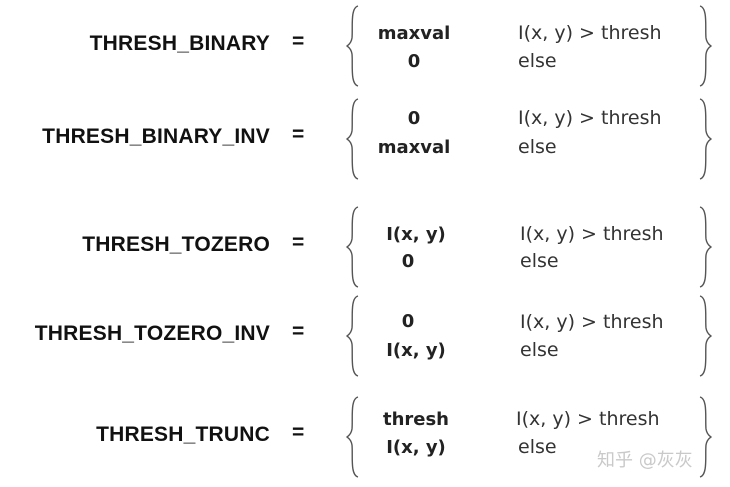  I want to click on threshold-type-label: THRESH_TRUNC, so click(183, 434).